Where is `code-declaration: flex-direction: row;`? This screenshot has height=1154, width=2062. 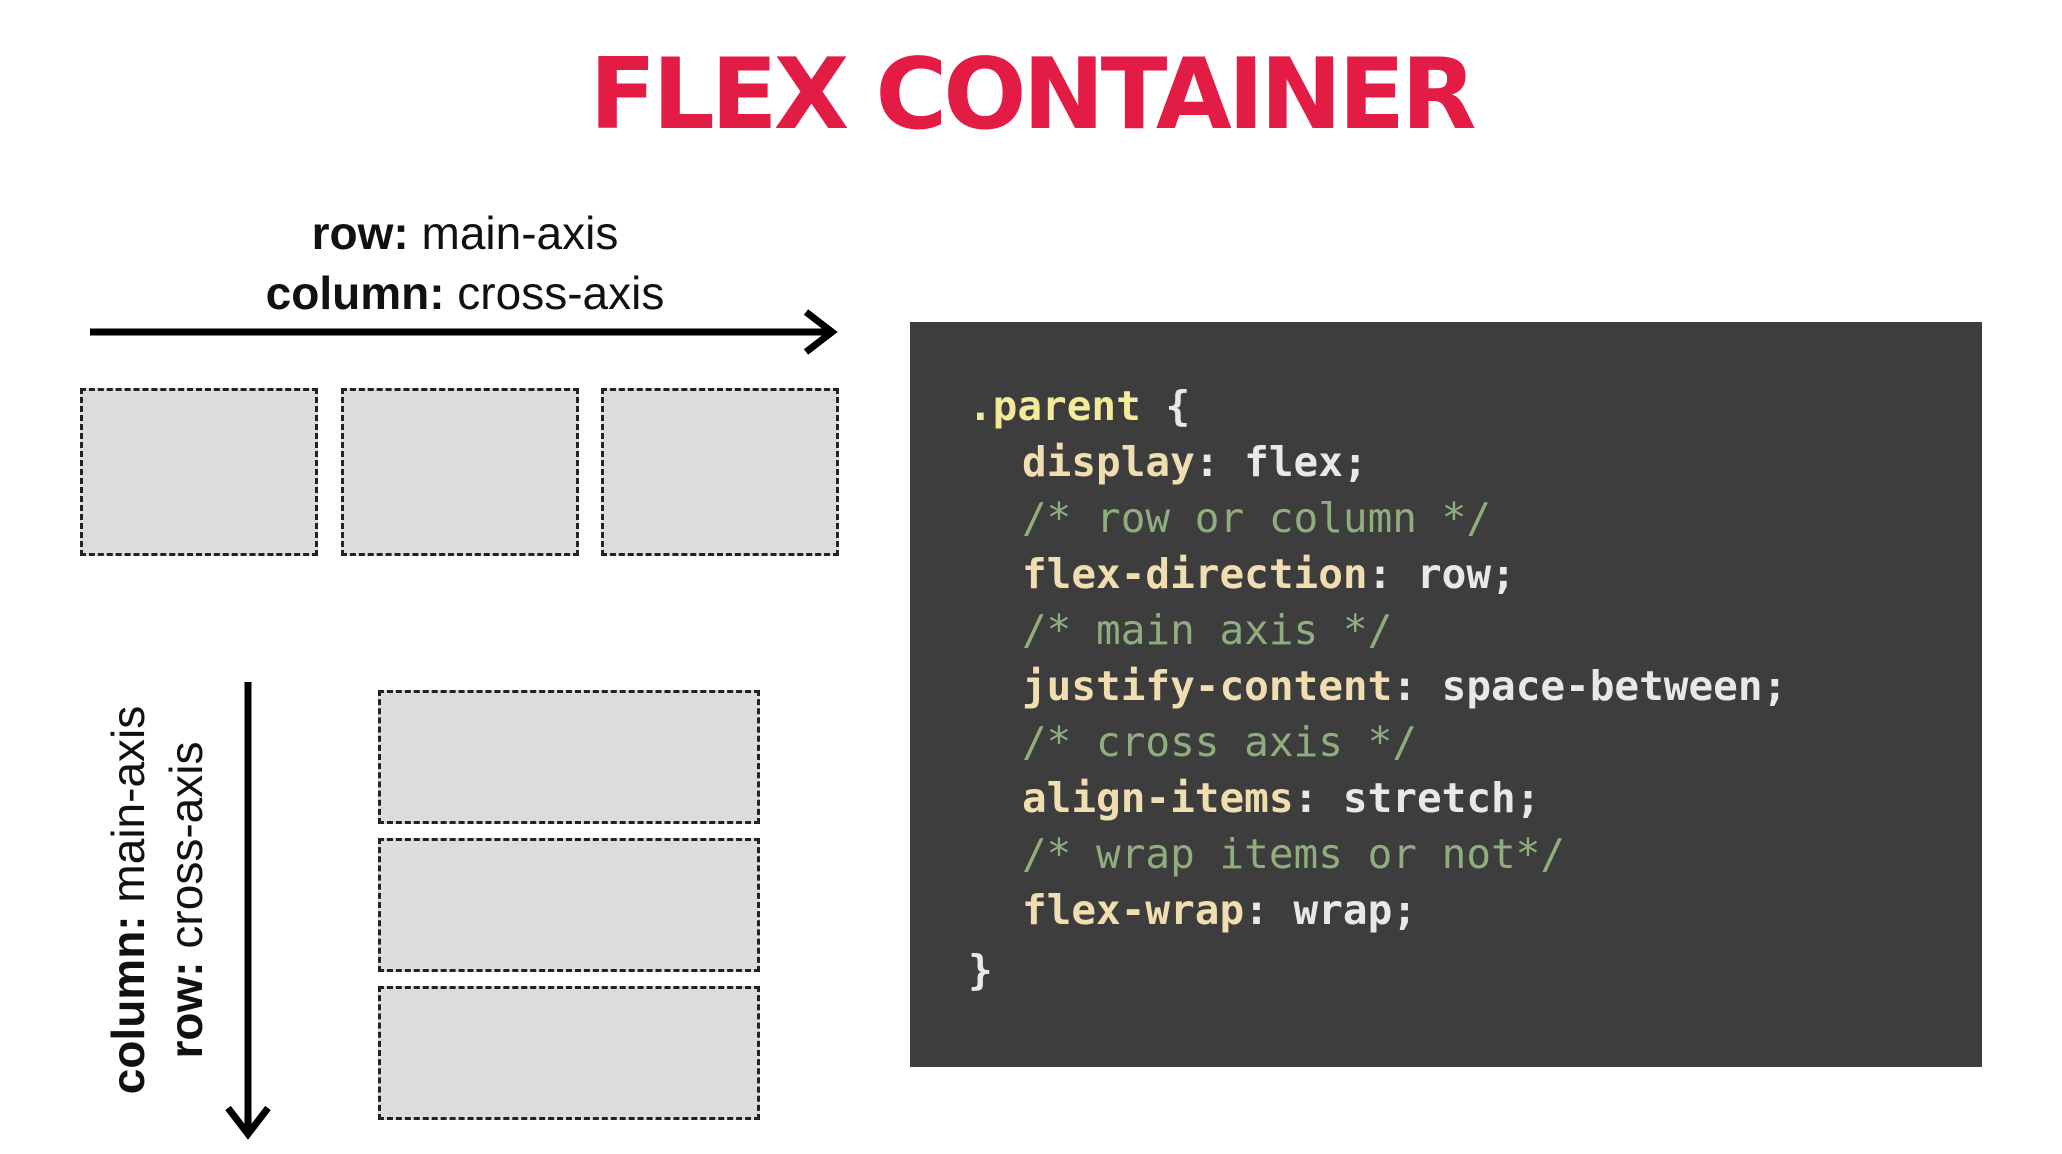
code-declaration: flex-direction: row; is located at coordinates (1269, 574).